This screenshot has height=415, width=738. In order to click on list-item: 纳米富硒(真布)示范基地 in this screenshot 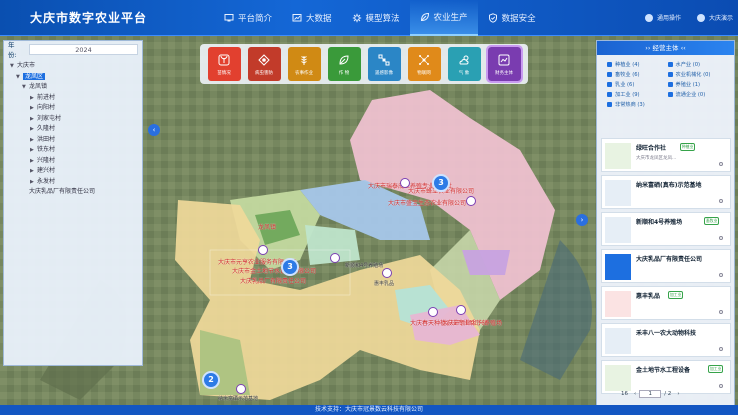, I will do `click(666, 192)`.